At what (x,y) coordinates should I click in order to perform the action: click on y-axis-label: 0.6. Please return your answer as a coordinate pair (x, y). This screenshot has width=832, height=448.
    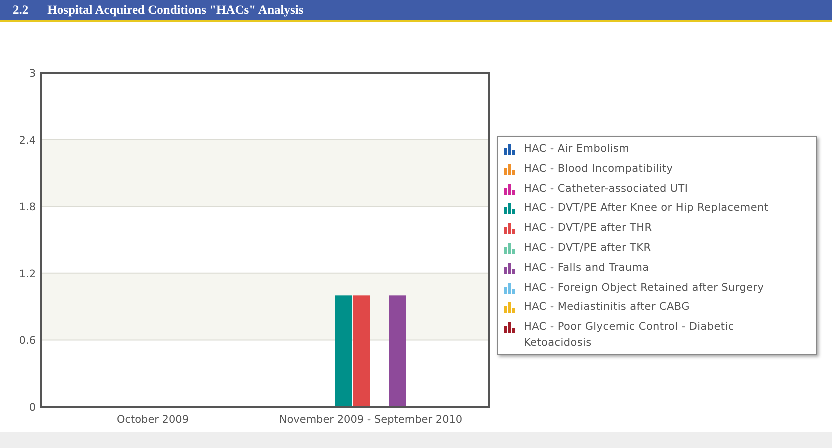
    Looking at the image, I should click on (27, 341).